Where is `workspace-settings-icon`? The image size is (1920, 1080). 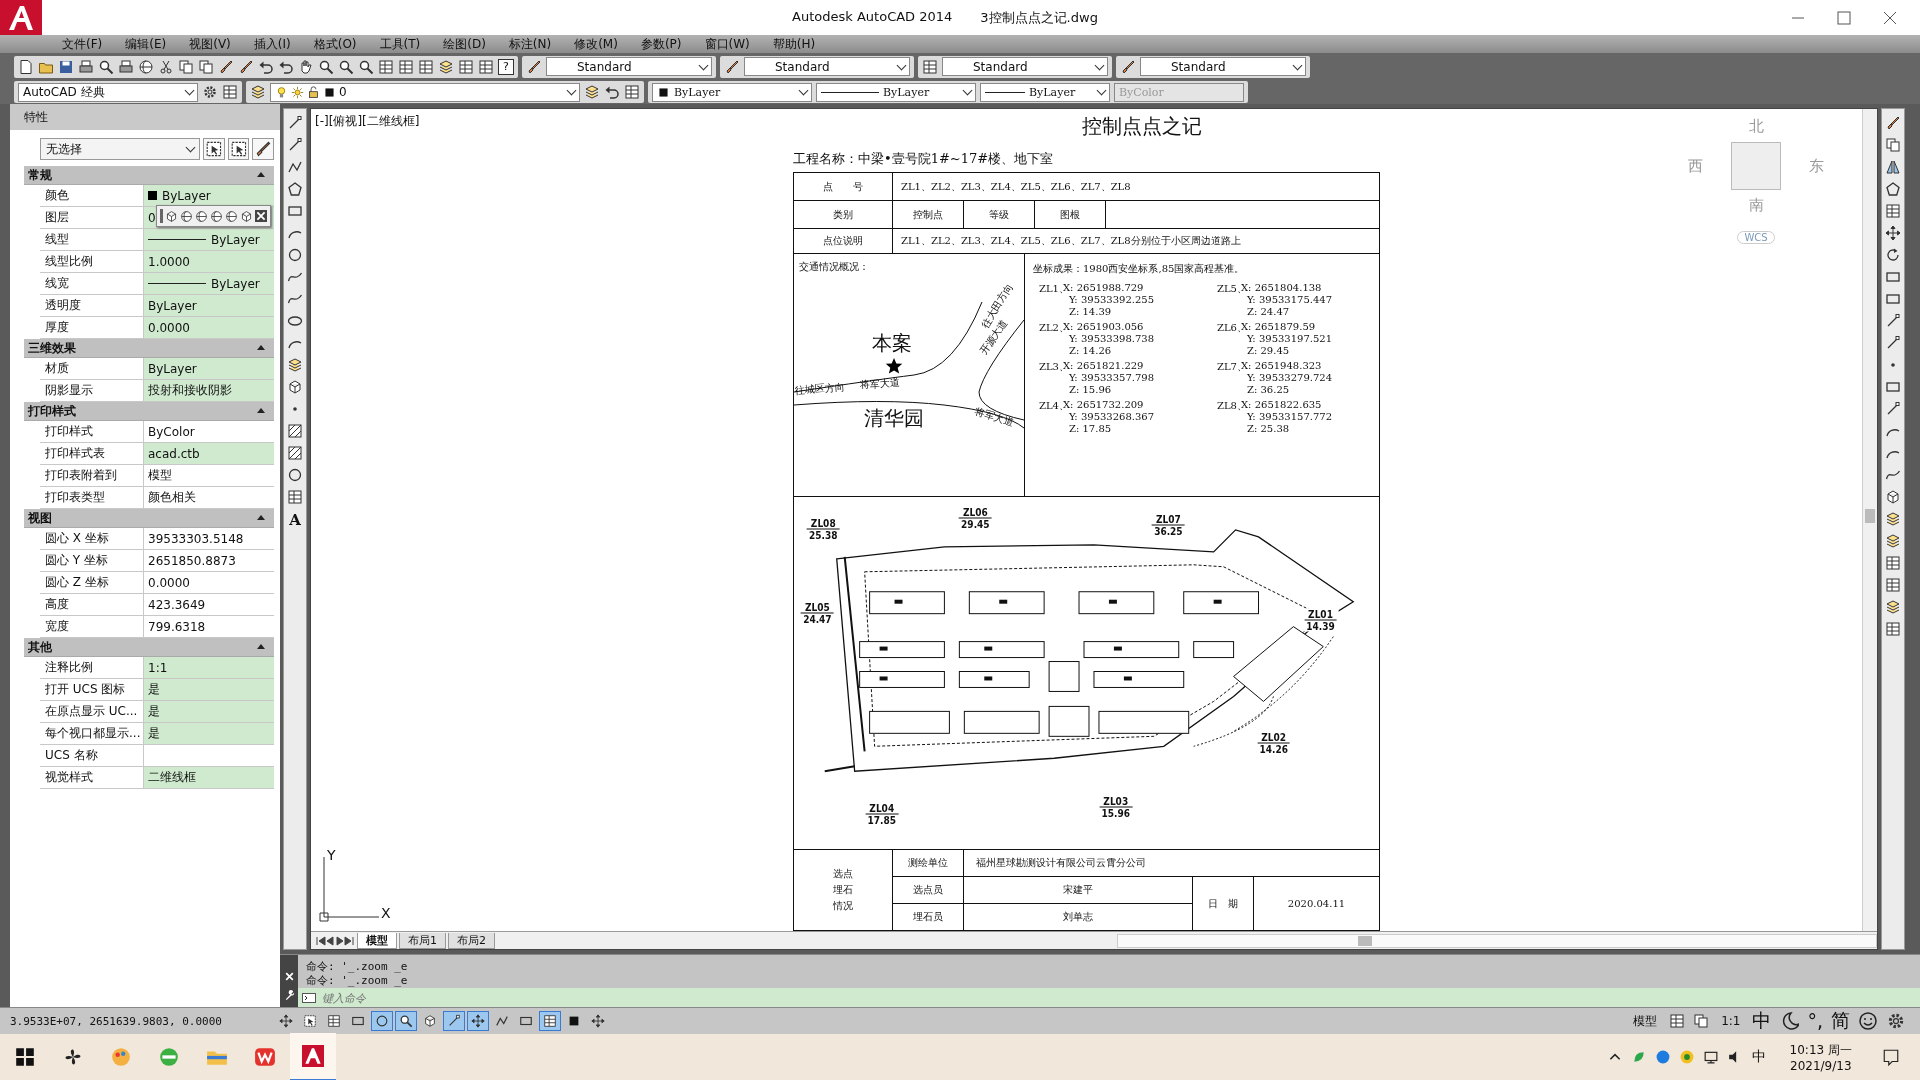 workspace-settings-icon is located at coordinates (210, 92).